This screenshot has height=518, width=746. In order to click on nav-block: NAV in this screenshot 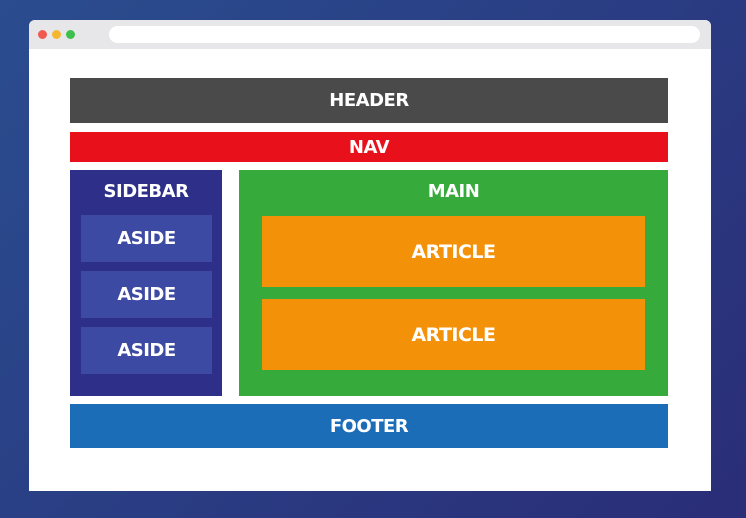, I will do `click(369, 147)`.